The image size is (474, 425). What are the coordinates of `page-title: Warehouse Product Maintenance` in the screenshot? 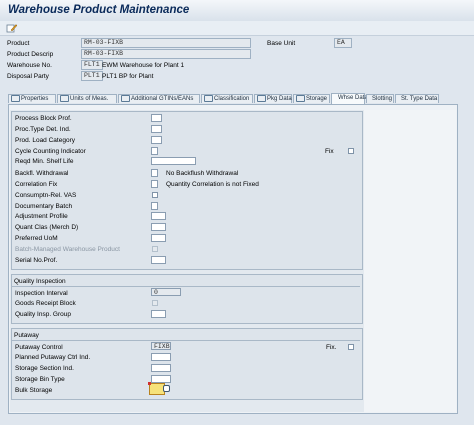 It's located at (99, 10).